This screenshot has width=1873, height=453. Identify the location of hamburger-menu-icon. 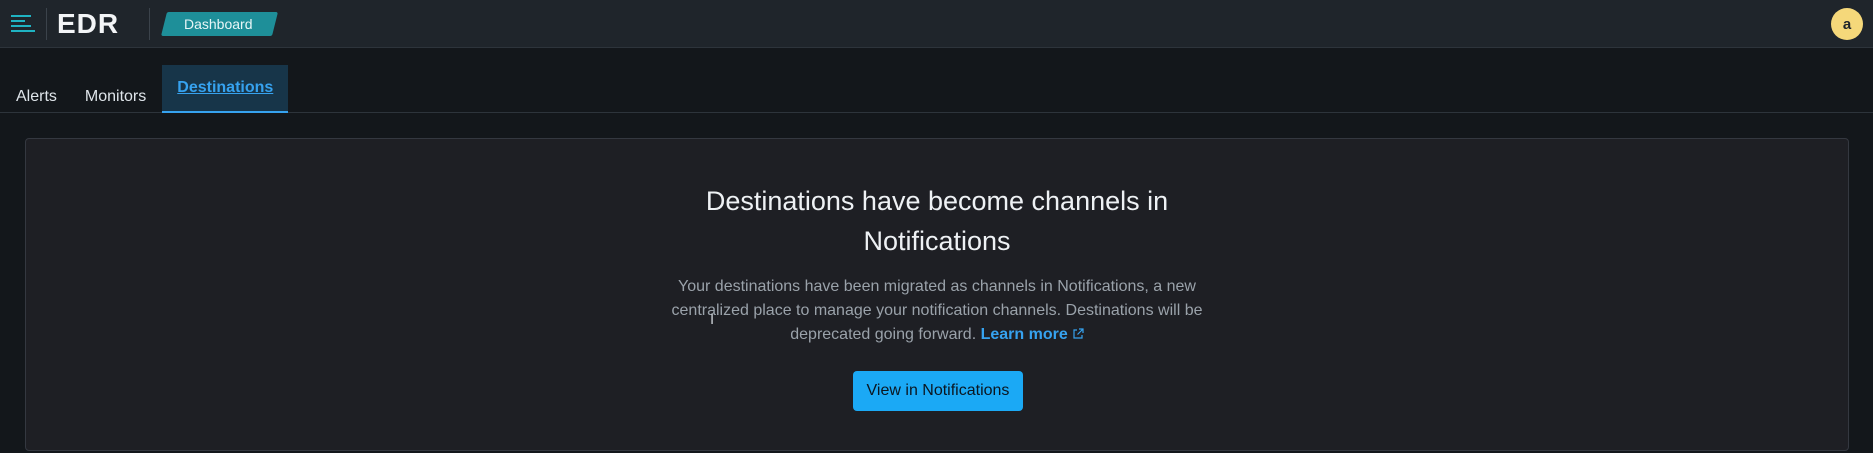
(23, 23).